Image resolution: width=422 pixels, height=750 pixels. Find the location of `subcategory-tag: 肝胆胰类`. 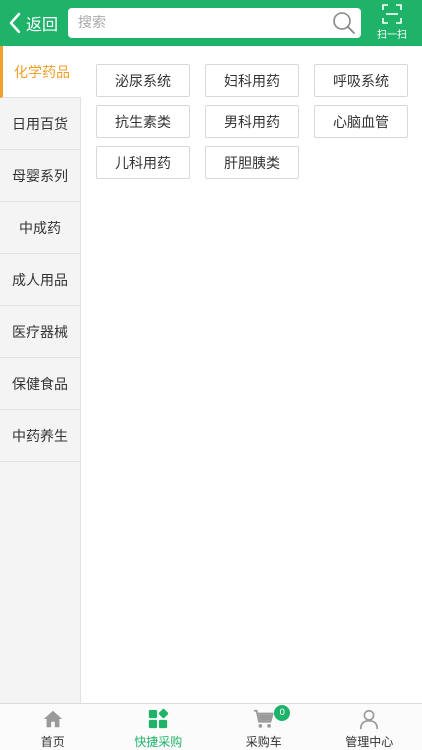

subcategory-tag: 肝胆胰类 is located at coordinates (252, 162).